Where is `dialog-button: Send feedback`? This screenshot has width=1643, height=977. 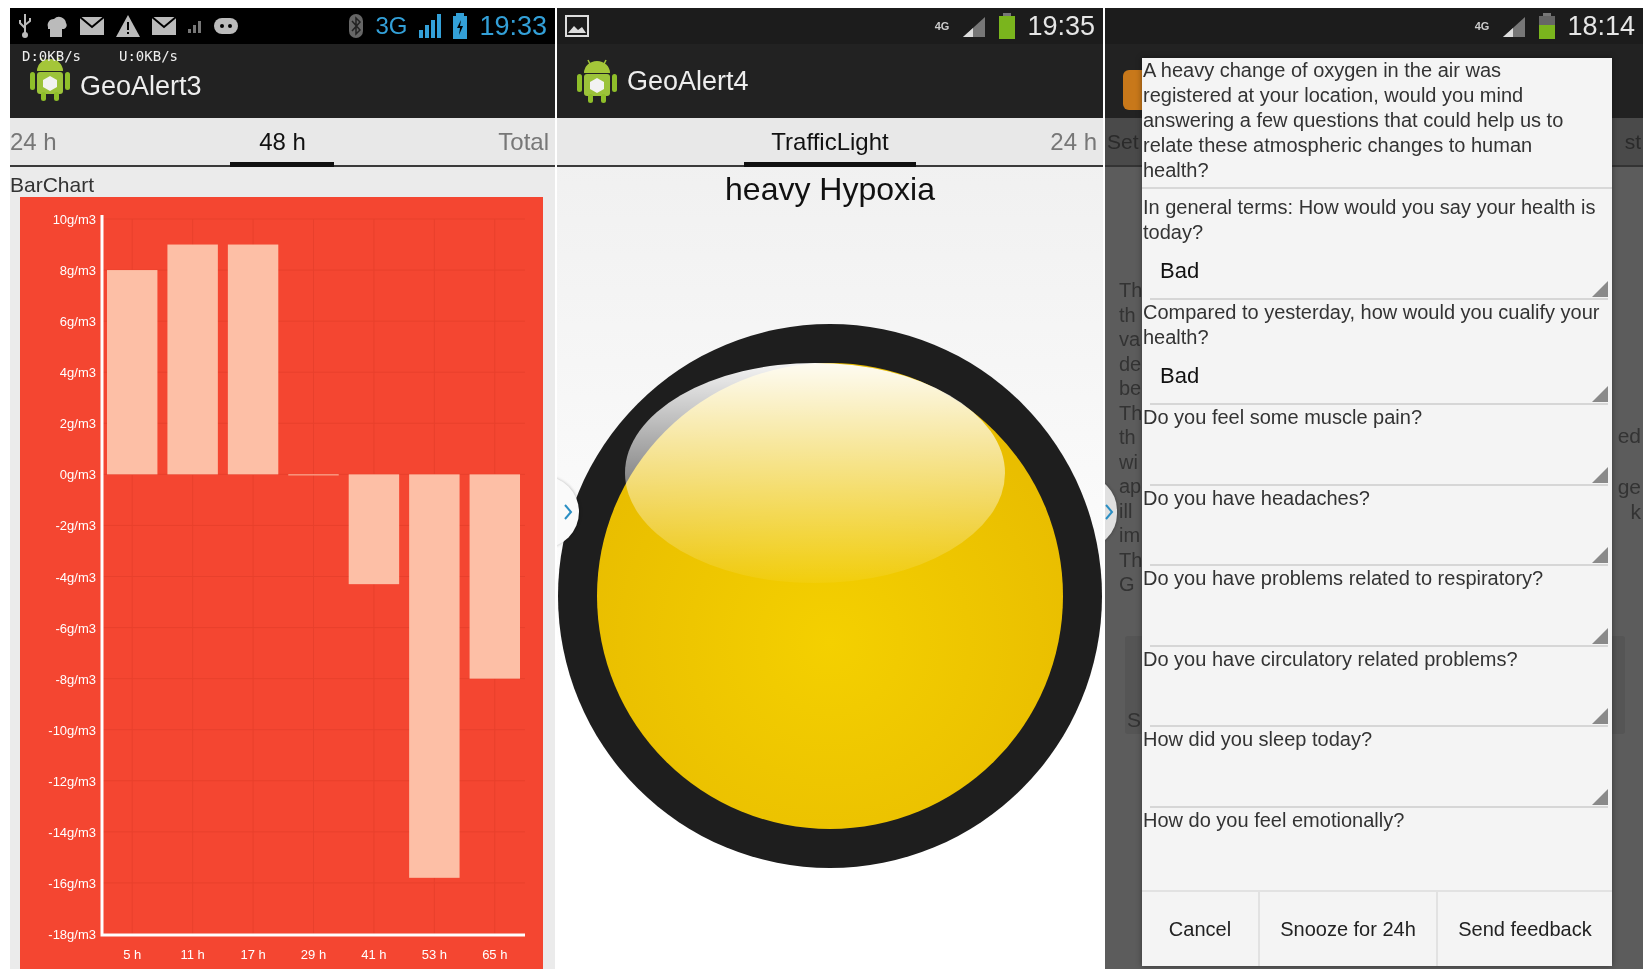 dialog-button: Send feedback is located at coordinates (1524, 929).